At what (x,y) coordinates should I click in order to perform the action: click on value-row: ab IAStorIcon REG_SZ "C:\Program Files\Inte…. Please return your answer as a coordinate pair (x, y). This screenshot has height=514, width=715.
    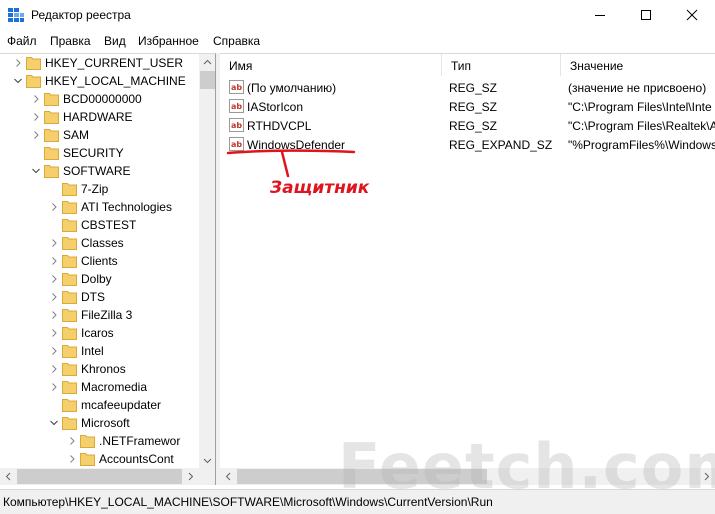
    Looking at the image, I should click on (467, 106).